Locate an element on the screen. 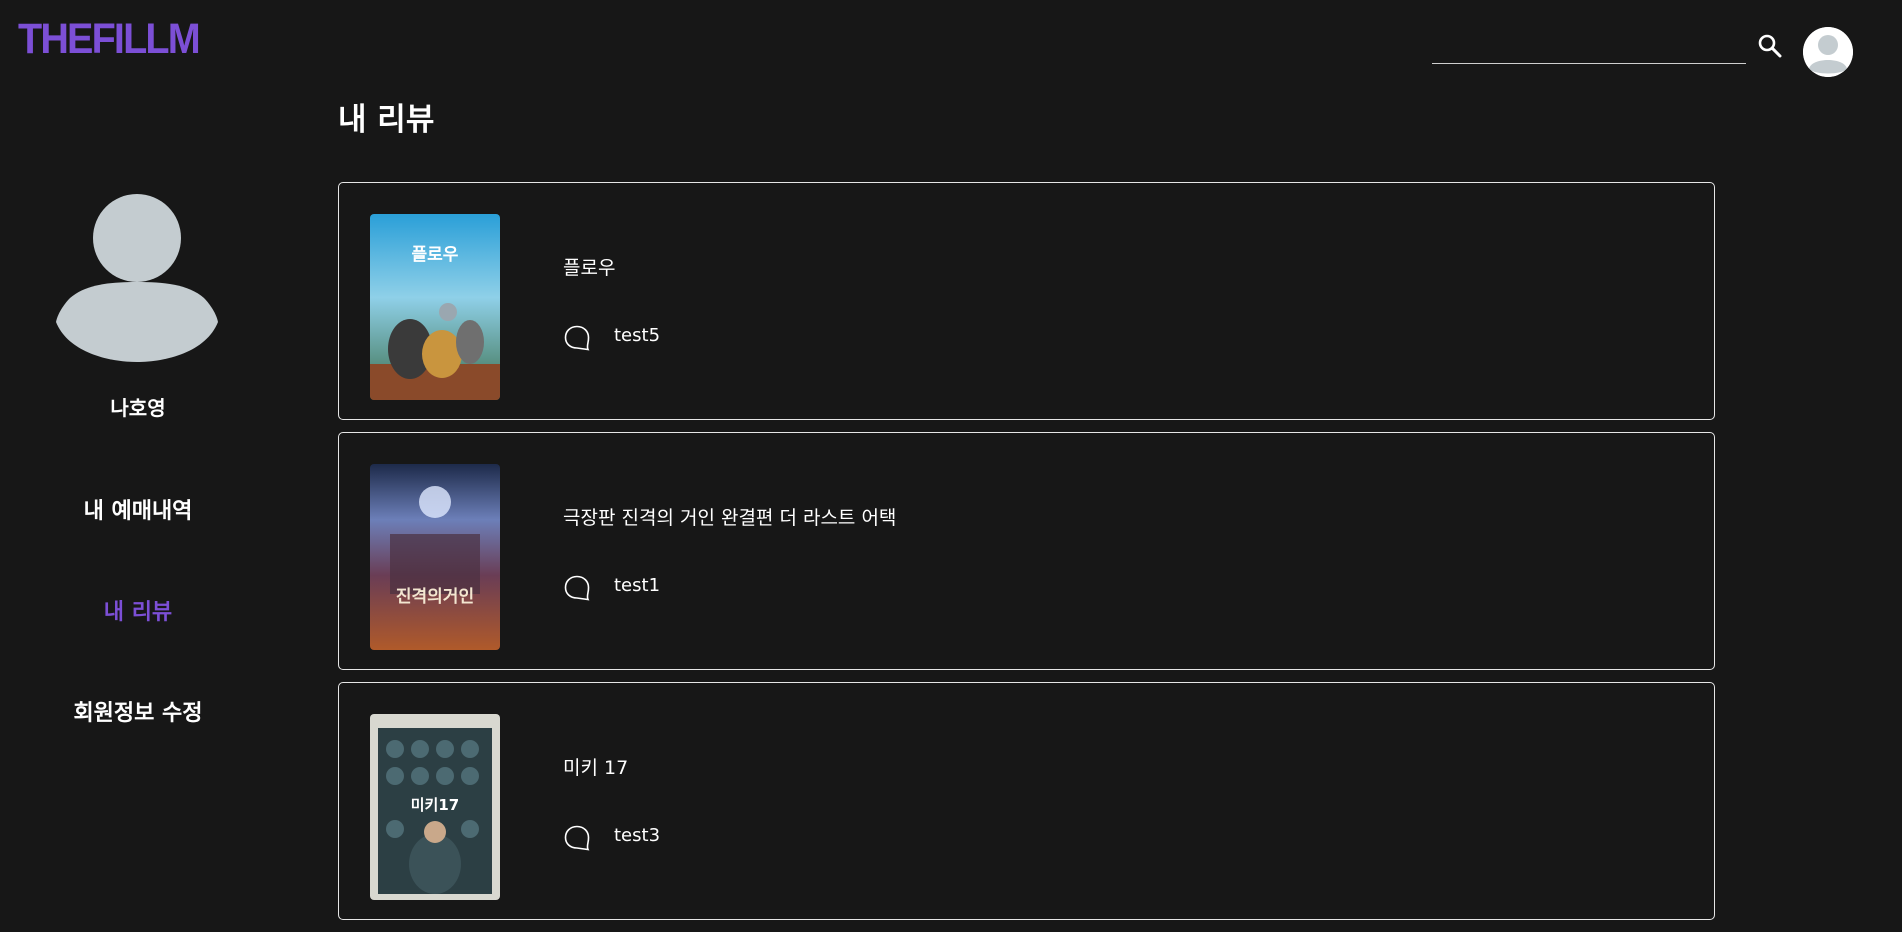 The width and height of the screenshot is (1902, 932). sidebar-item-my-reviews: 내 리뷰 is located at coordinates (138, 610).